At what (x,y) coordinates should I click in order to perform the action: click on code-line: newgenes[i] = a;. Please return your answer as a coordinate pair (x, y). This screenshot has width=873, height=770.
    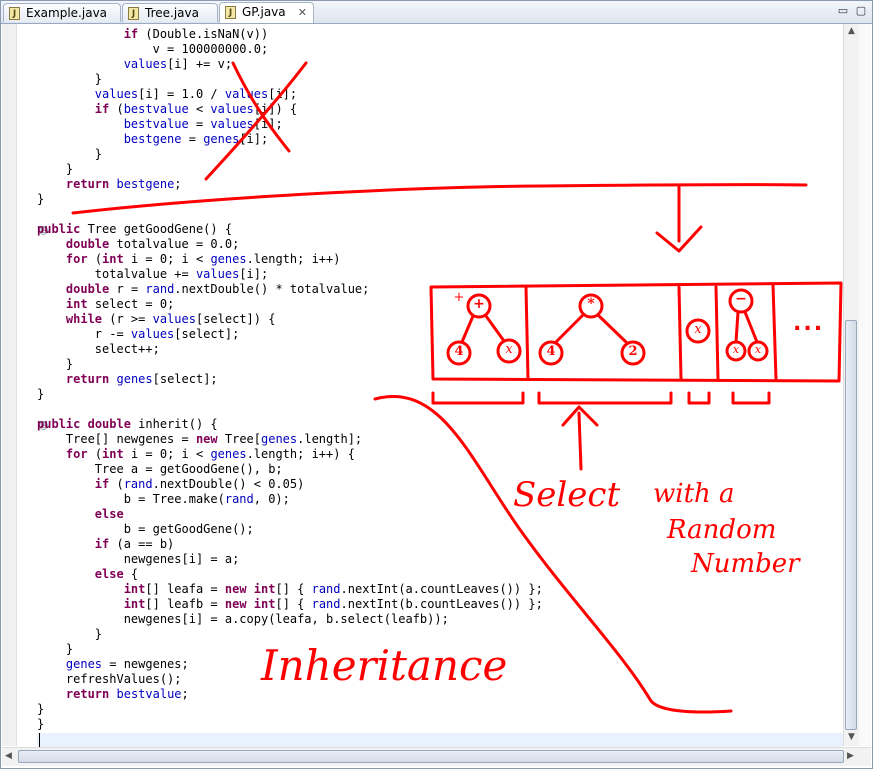
    Looking at the image, I should click on (290, 559).